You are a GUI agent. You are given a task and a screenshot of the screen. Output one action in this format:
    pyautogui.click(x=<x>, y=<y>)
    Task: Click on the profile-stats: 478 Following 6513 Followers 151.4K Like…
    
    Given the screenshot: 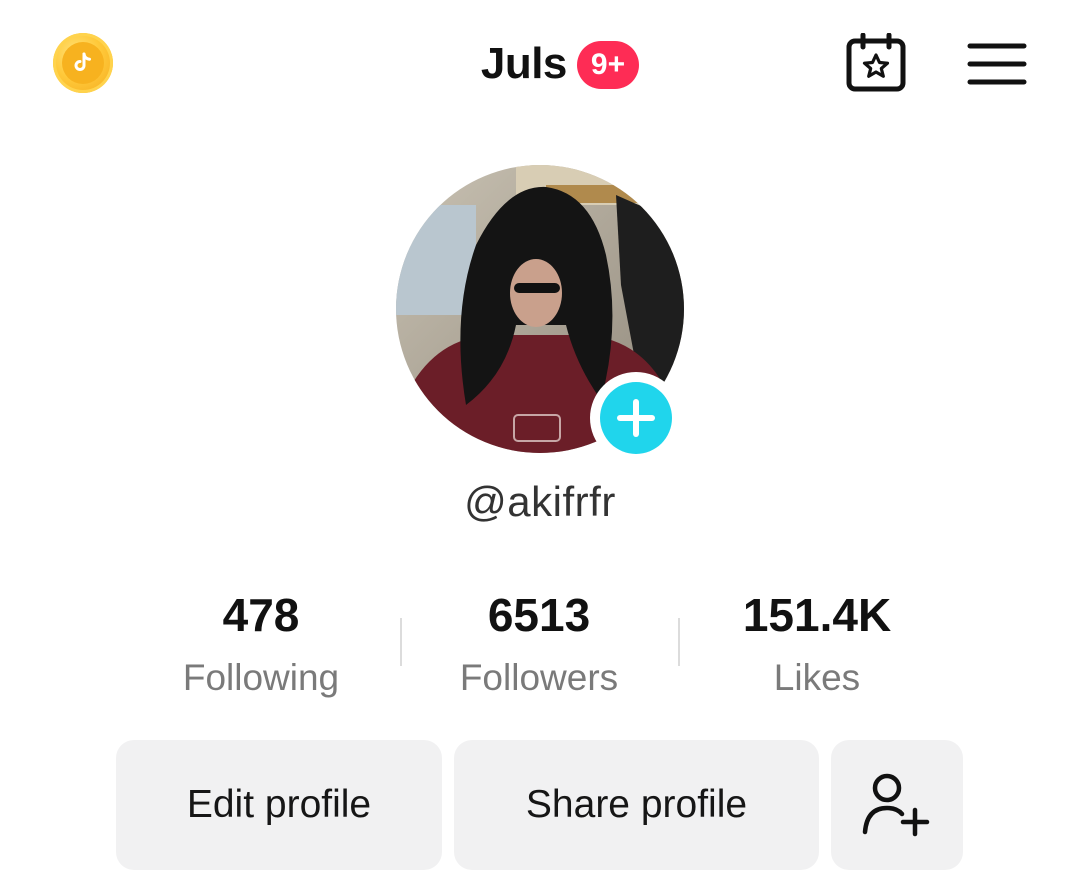 What is the action you would take?
    pyautogui.click(x=540, y=648)
    